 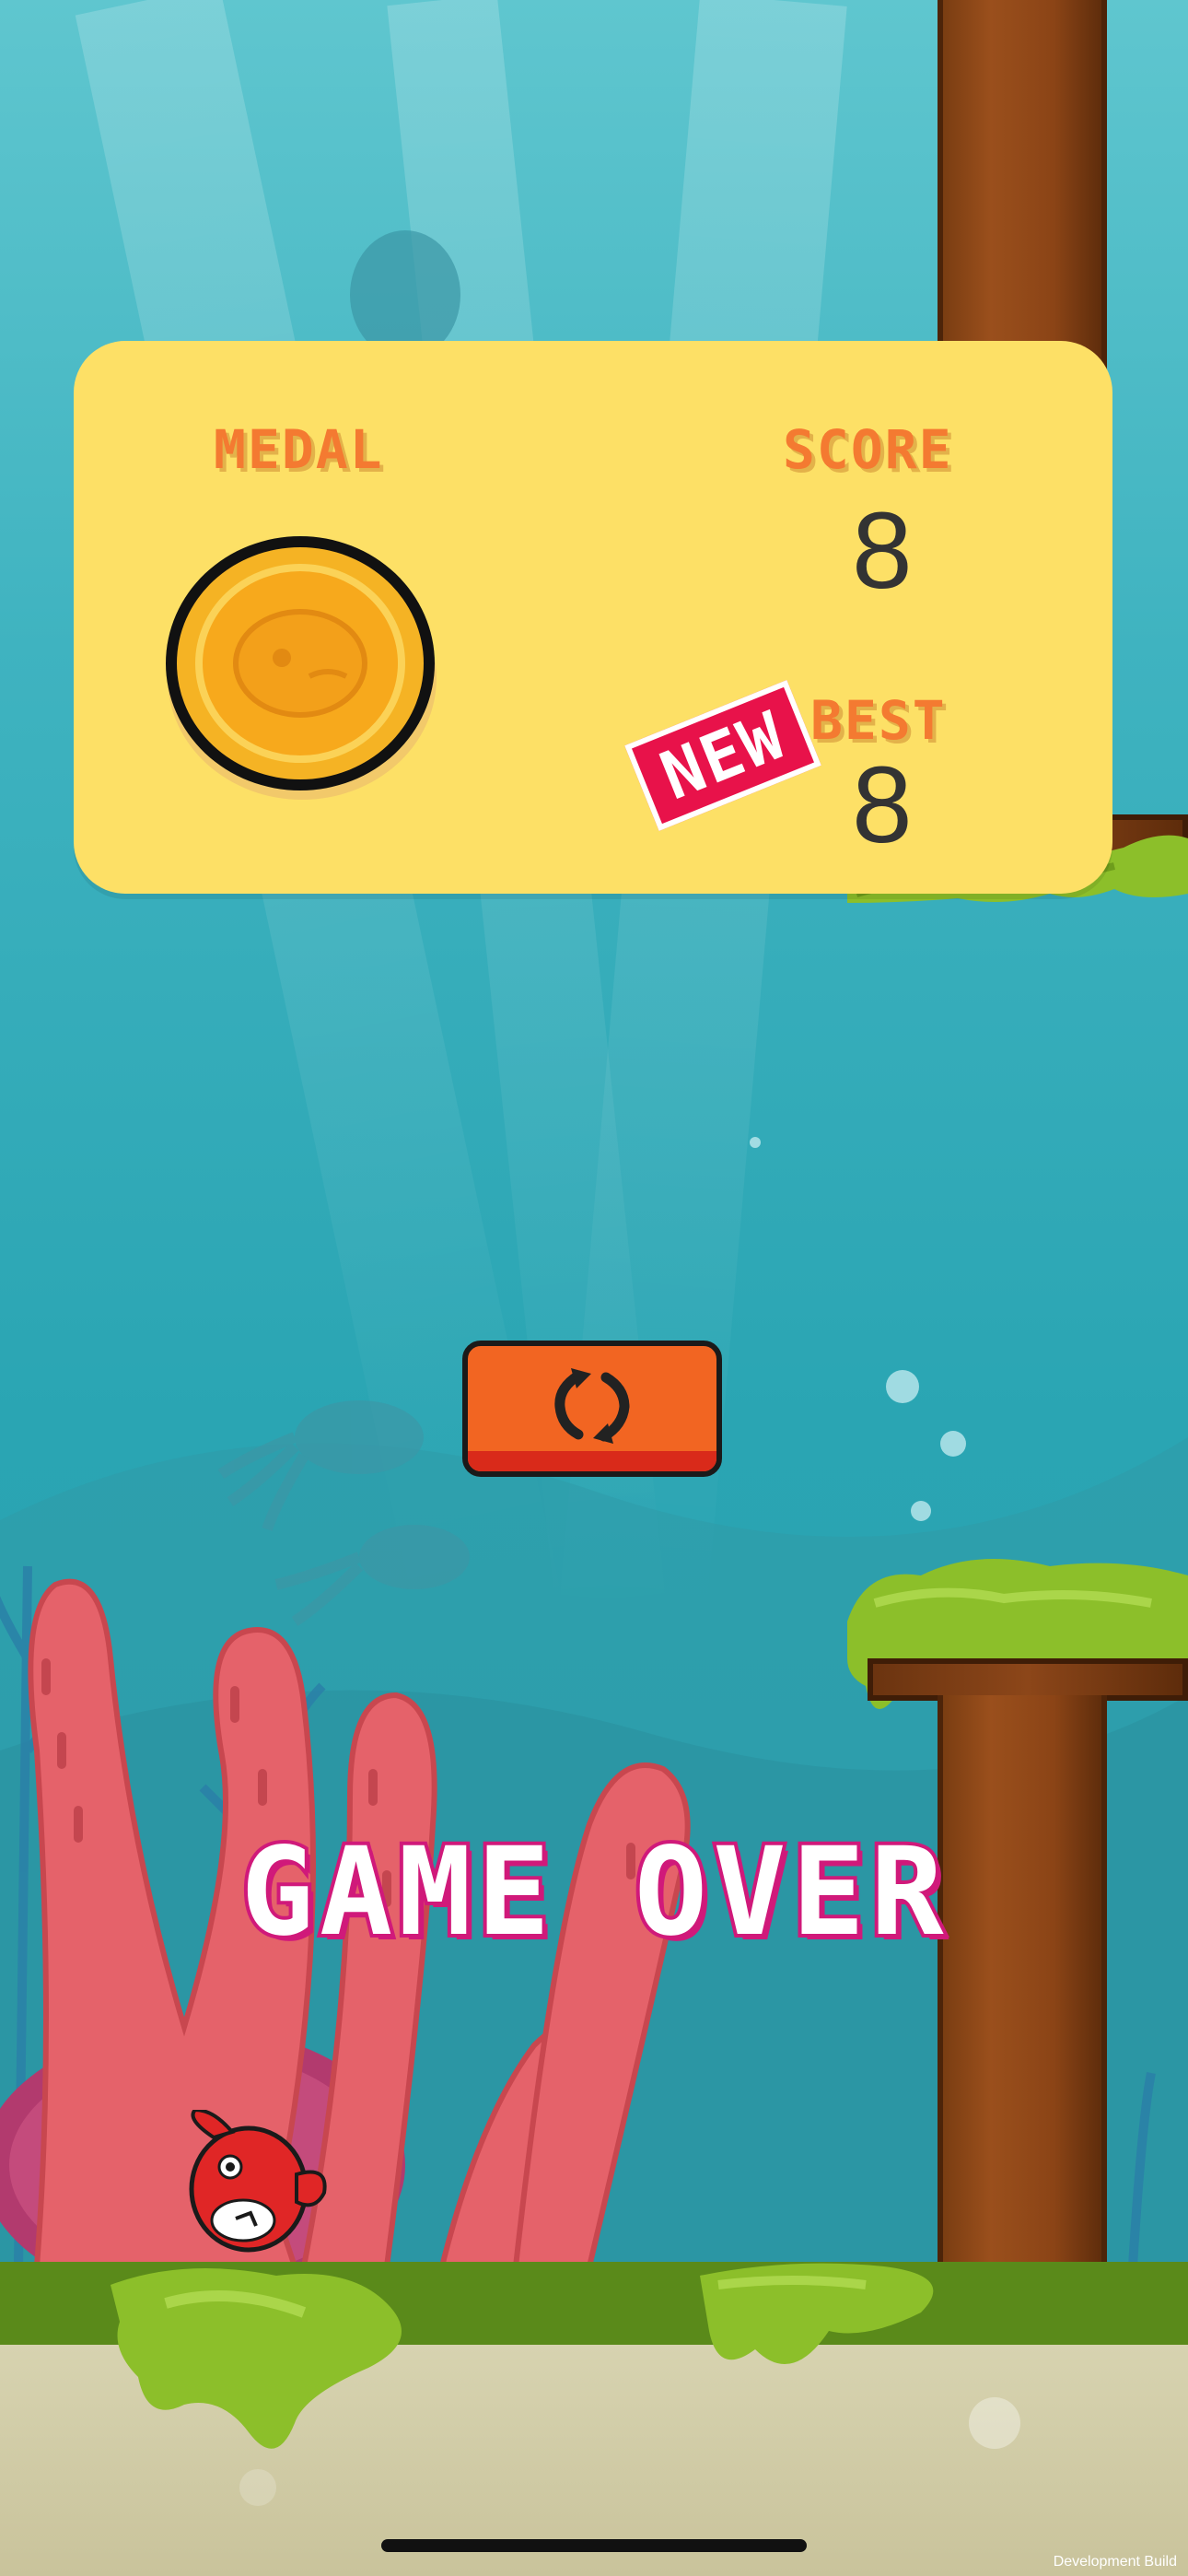 I want to click on score-value: 8, so click(x=882, y=551).